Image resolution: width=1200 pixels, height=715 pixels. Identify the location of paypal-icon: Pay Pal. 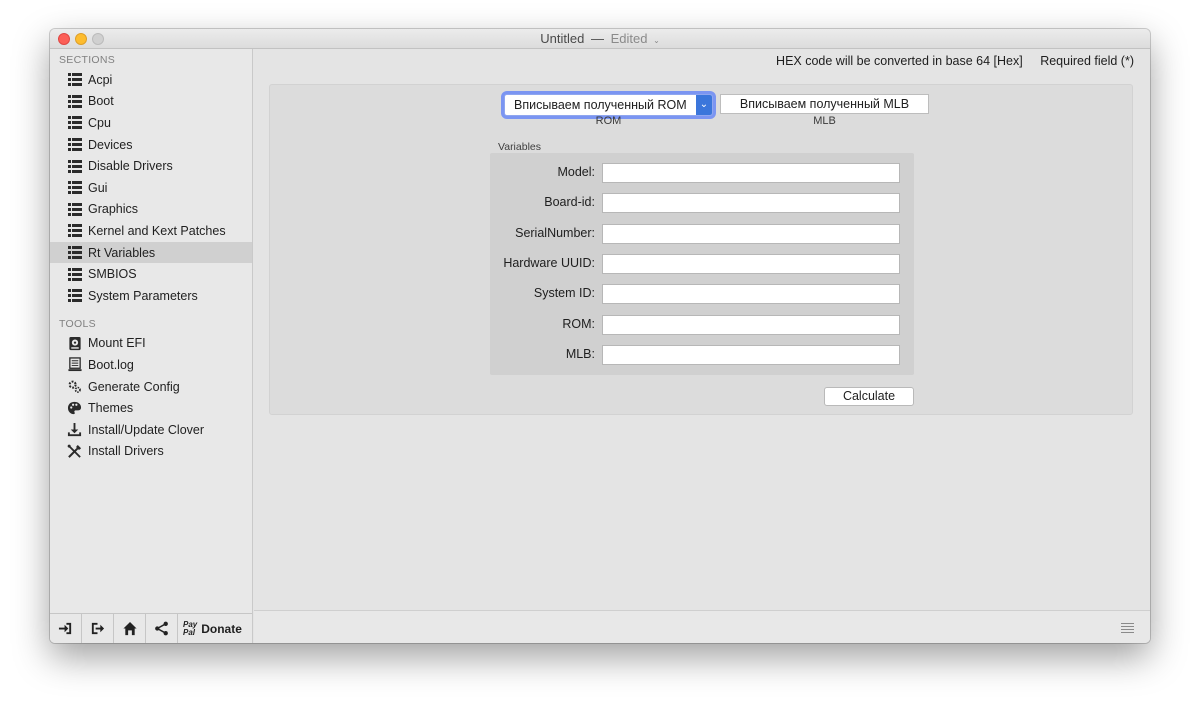
(190, 628).